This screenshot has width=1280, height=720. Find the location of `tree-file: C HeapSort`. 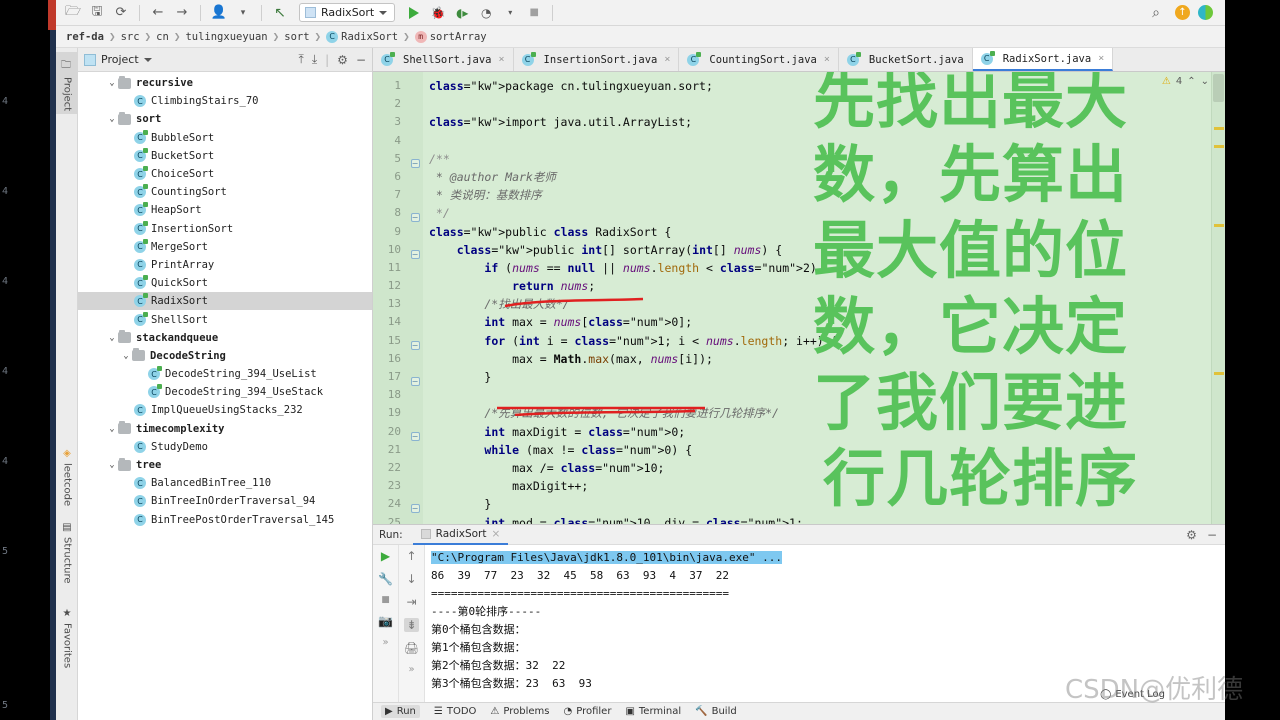

tree-file: C HeapSort is located at coordinates (225, 210).